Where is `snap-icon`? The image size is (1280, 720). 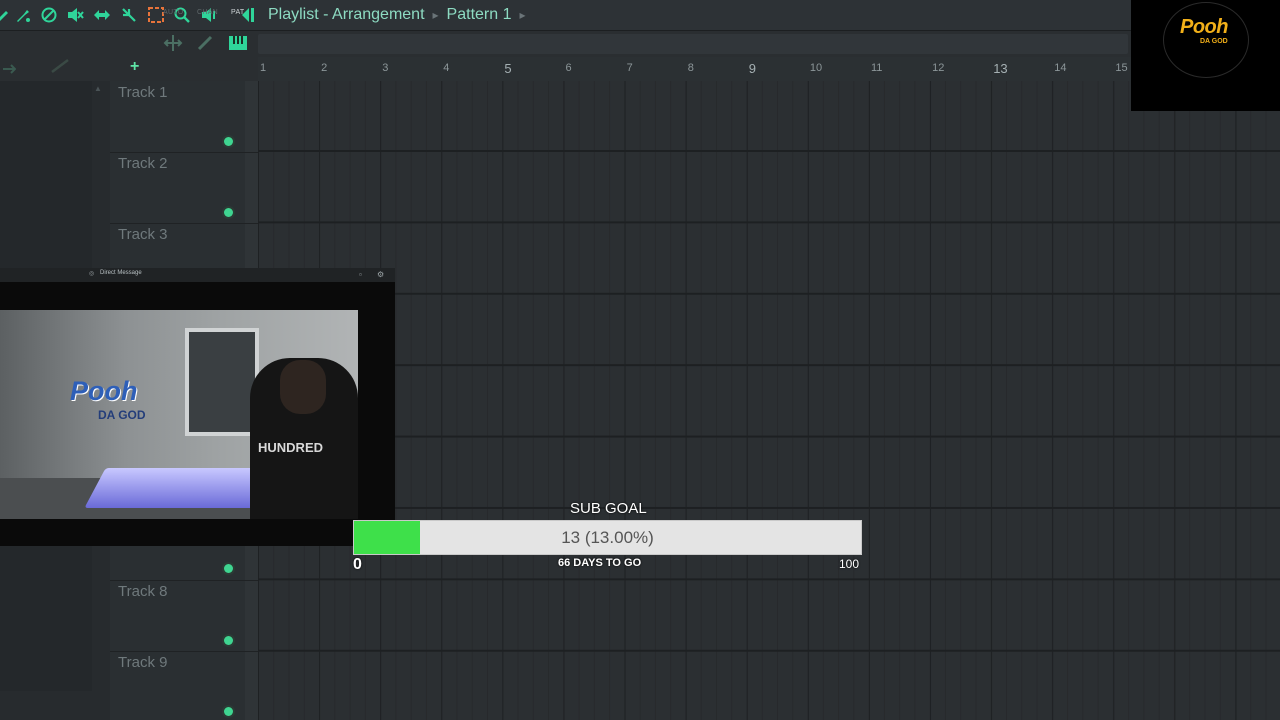
snap-icon is located at coordinates (173, 45).